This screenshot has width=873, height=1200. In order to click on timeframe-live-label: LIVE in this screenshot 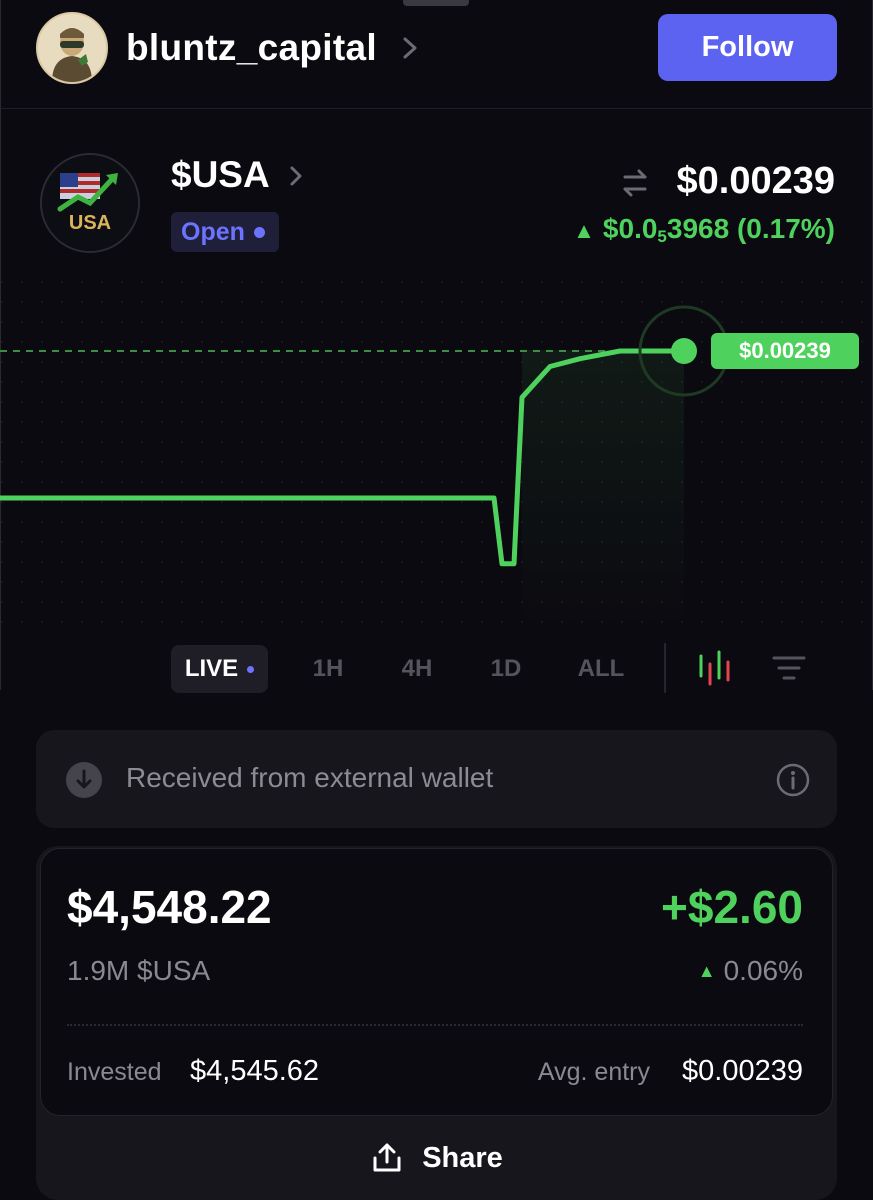, I will do `click(211, 668)`.